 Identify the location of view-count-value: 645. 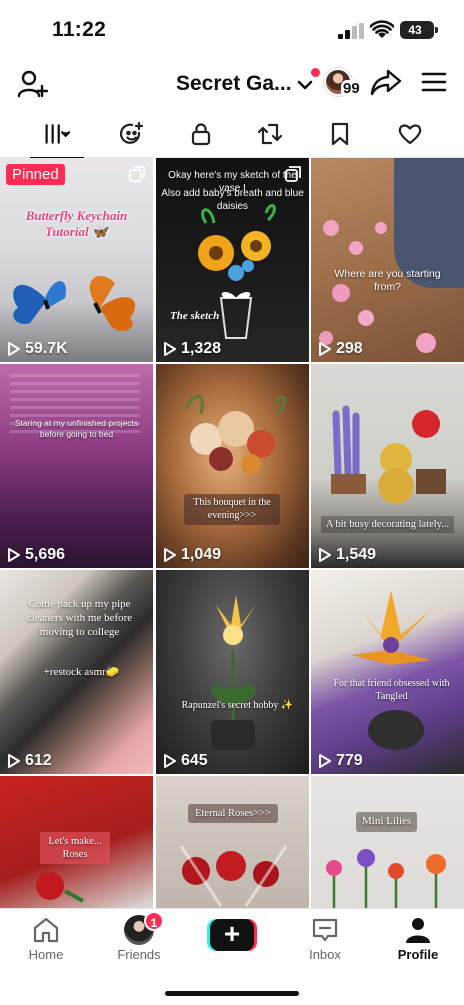
(194, 760).